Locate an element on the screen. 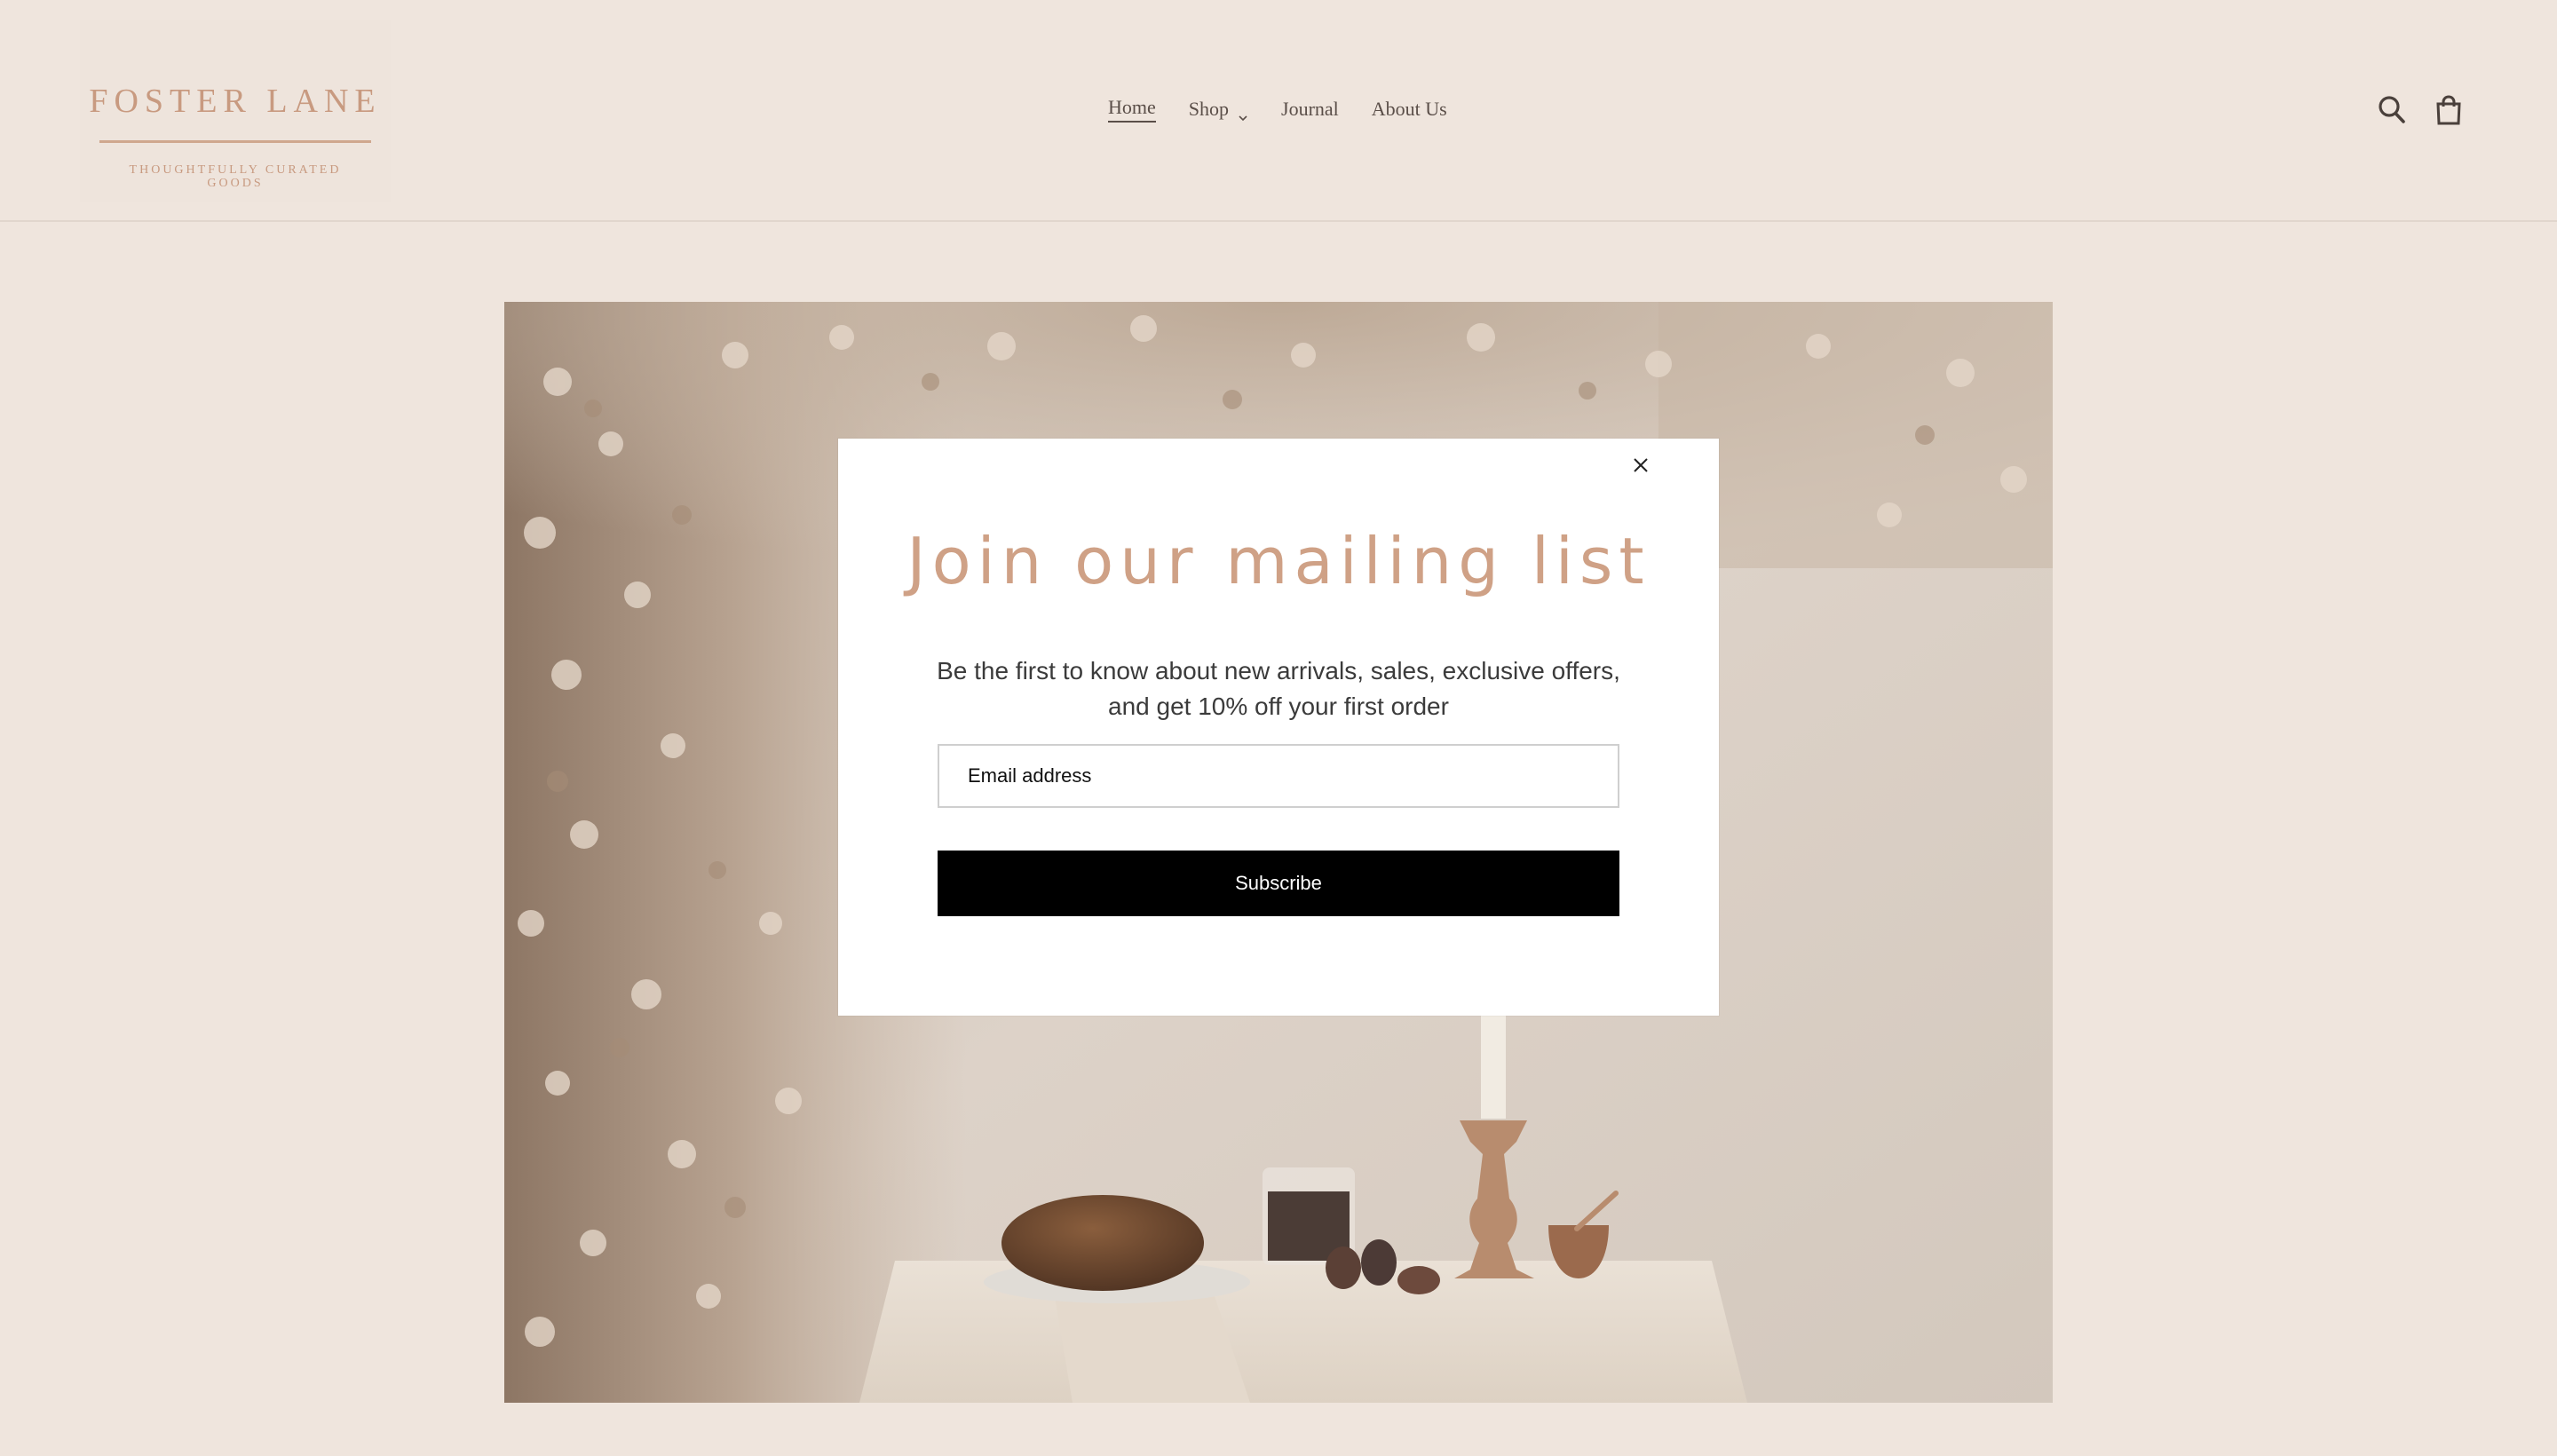 The width and height of the screenshot is (2557, 1456). nav-item-label: About Us is located at coordinates (1409, 109).